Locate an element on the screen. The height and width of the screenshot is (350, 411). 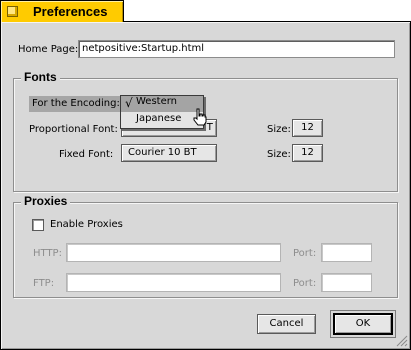
cancel-button: Cancel is located at coordinates (286, 324).